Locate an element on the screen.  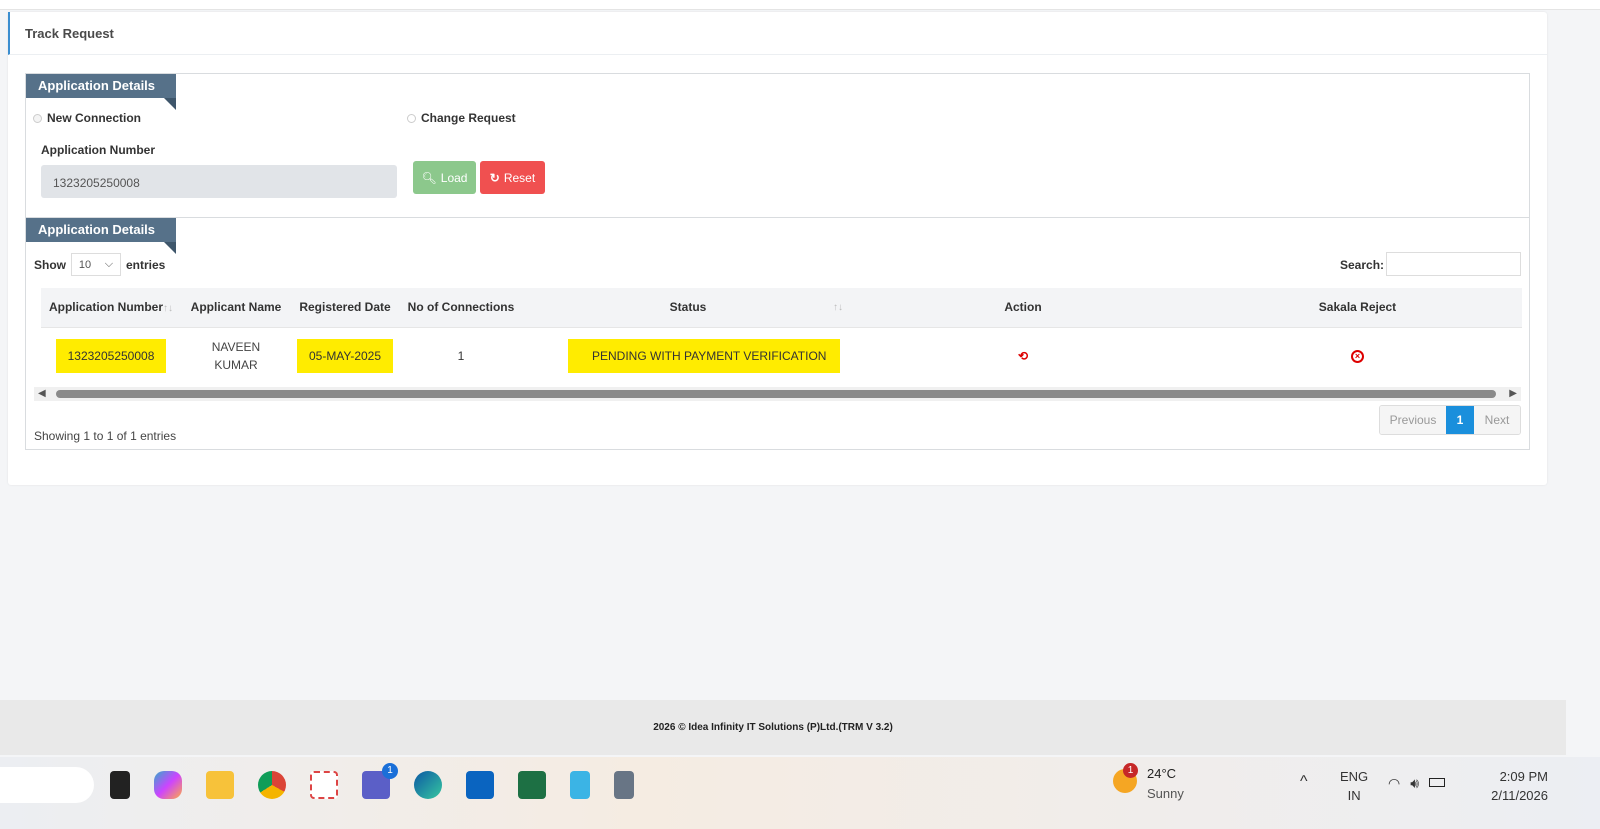
top-strip is located at coordinates (800, 5).